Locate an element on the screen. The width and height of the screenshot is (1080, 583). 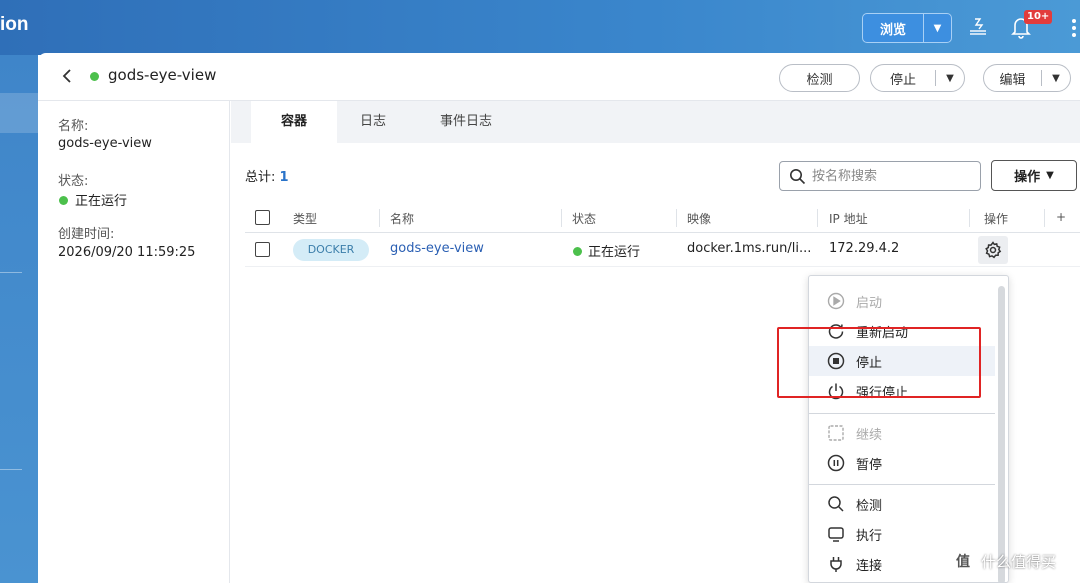
actions-dropdown-menu: 启动 重新启动 停止 强行停止 继续 暂停 检测 执行 连接 is located at coordinates (908, 429).